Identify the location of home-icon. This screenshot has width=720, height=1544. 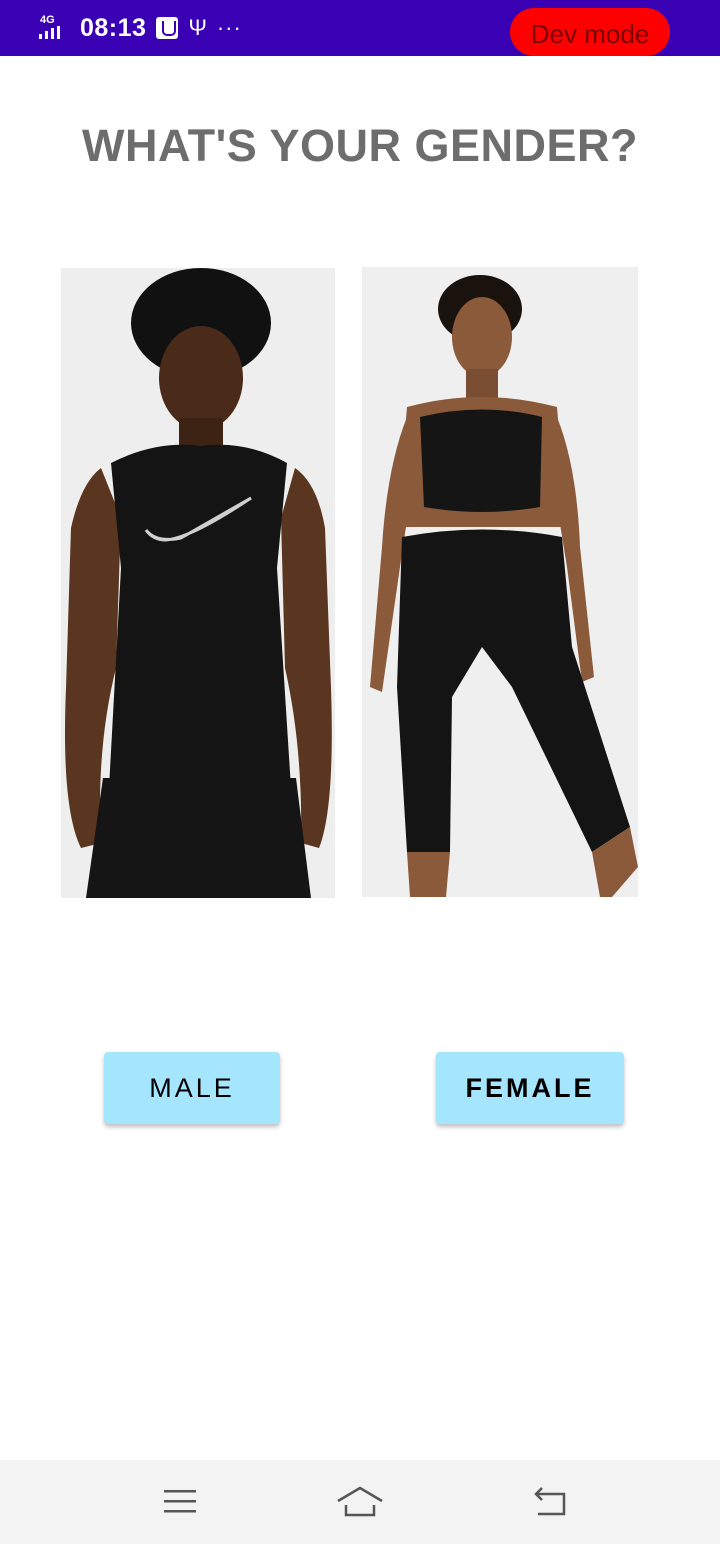
(360, 1501).